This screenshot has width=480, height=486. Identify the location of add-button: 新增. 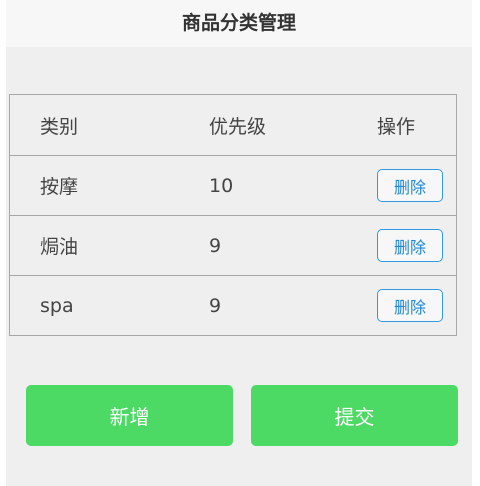
(129, 415).